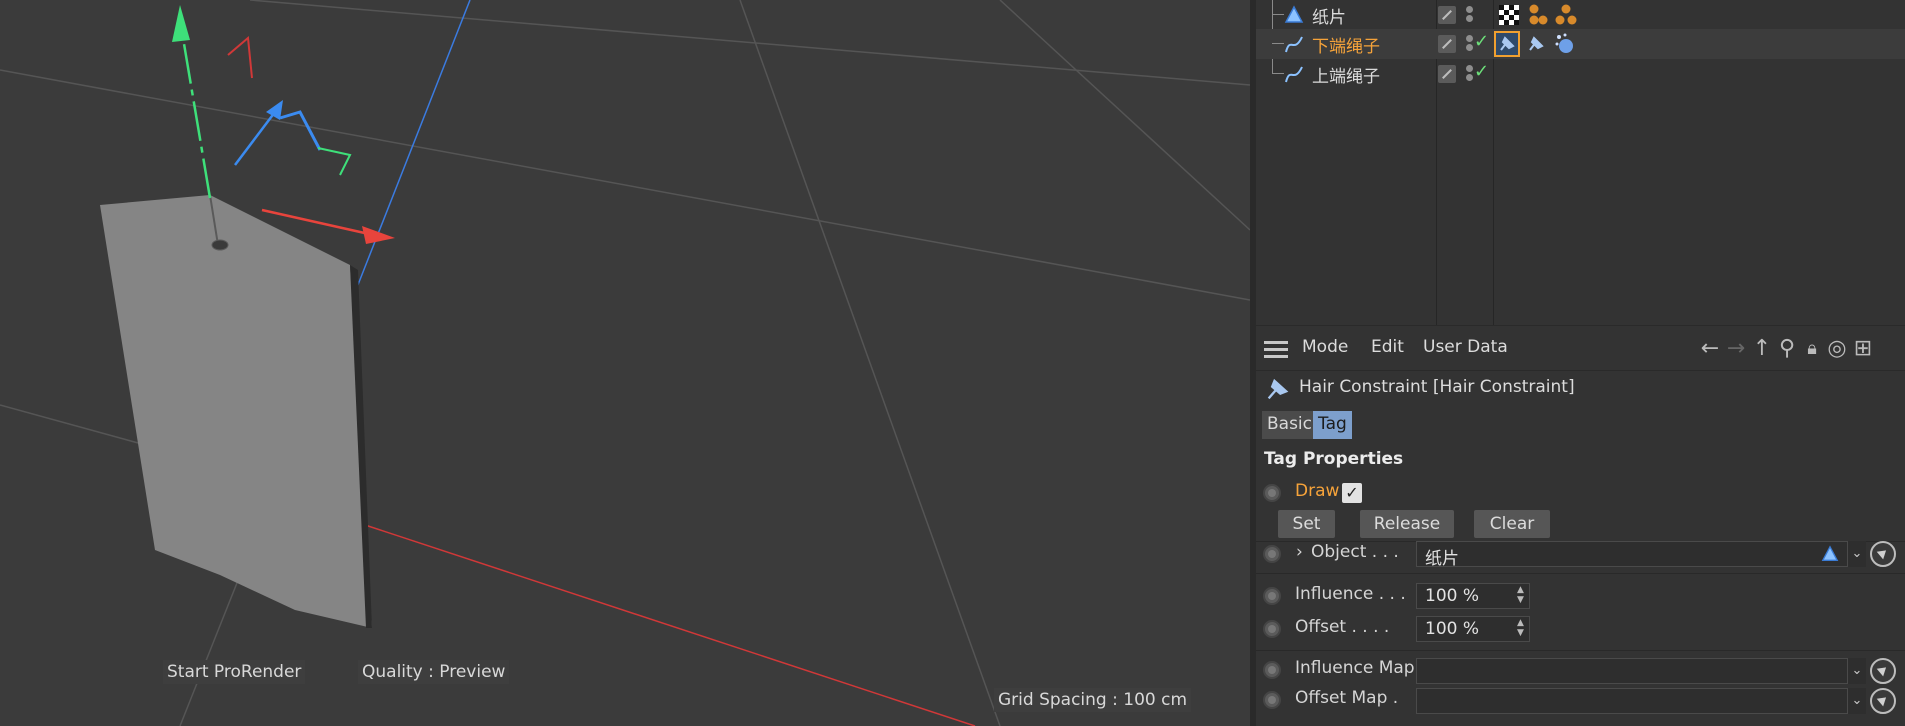 The image size is (1905, 726). Describe the element at coordinates (1837, 349) in the screenshot. I see `target-icon: ◎` at that location.